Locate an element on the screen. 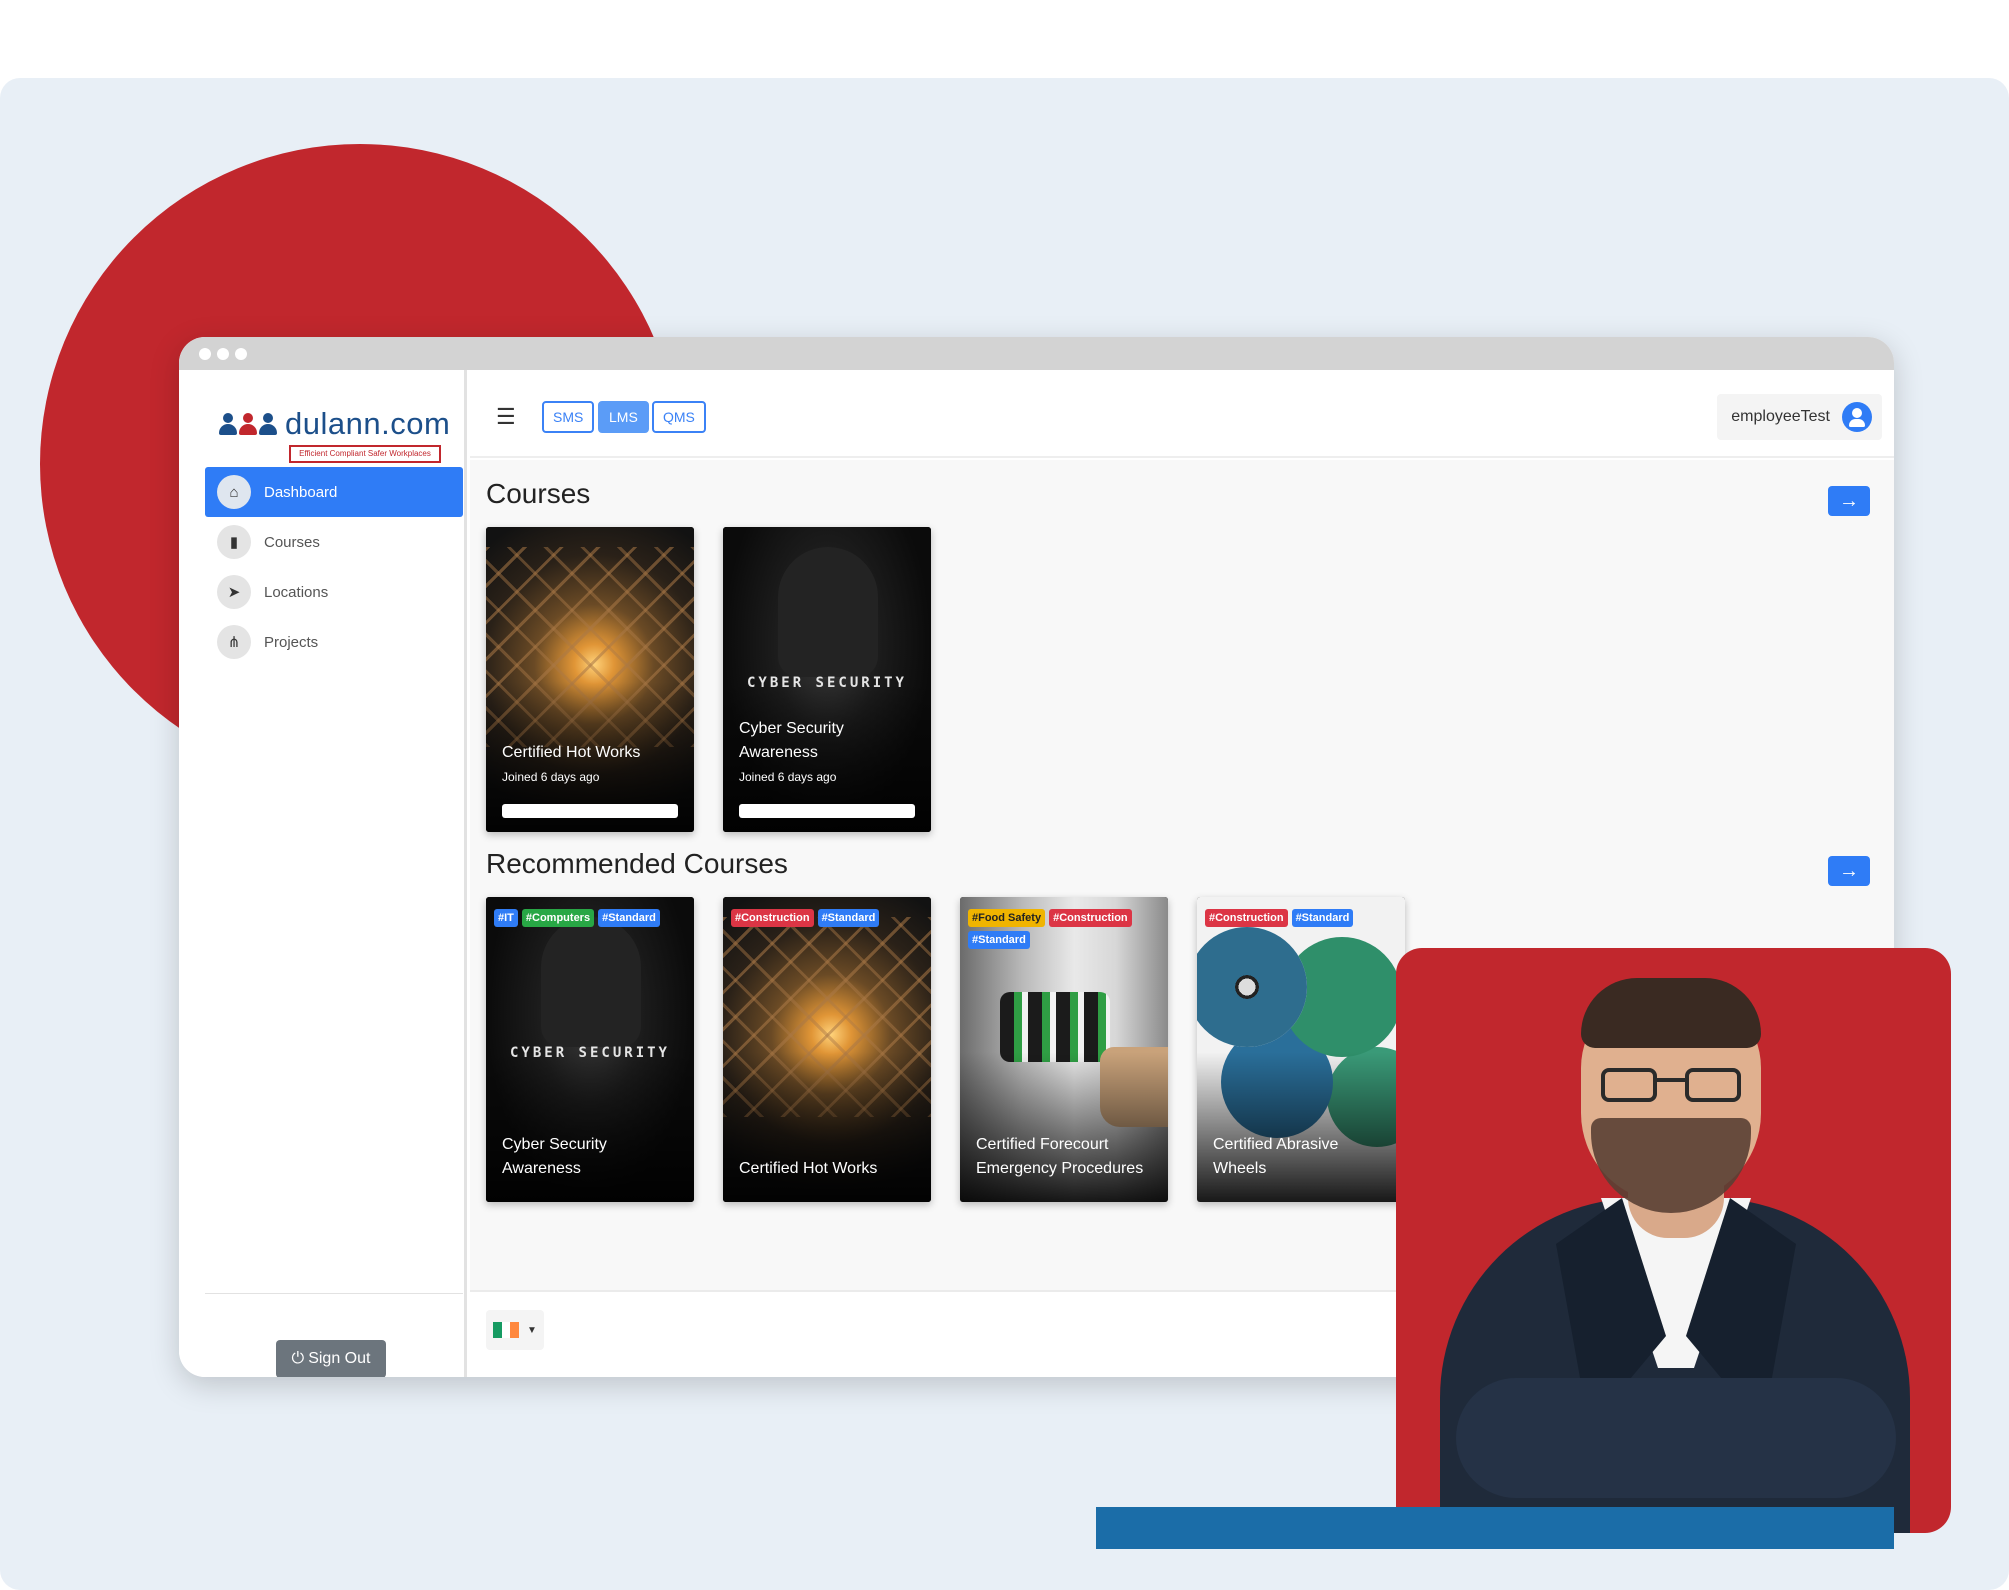 Image resolution: width=2009 pixels, height=1590 pixels. sidebar-item-label: Projects is located at coordinates (291, 642).